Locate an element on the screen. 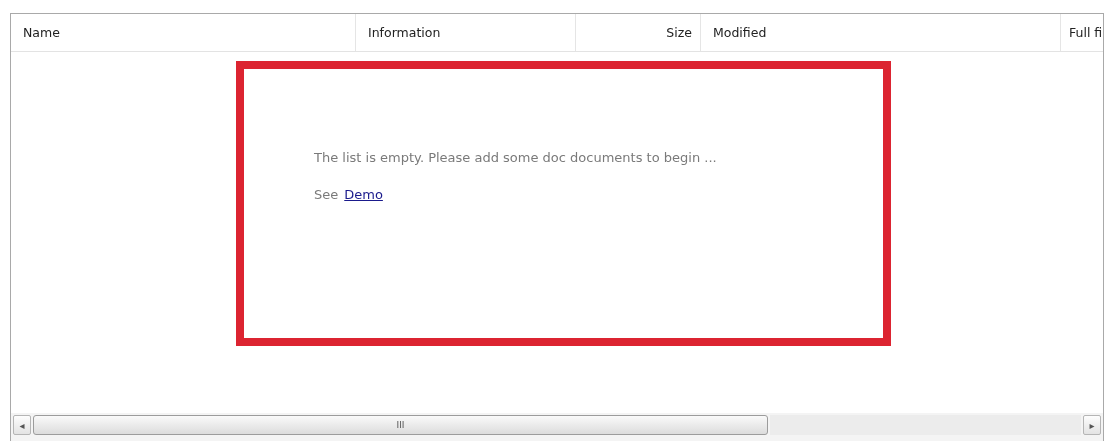 This screenshot has height=441, width=1112. column-header: Modified is located at coordinates (881, 32).